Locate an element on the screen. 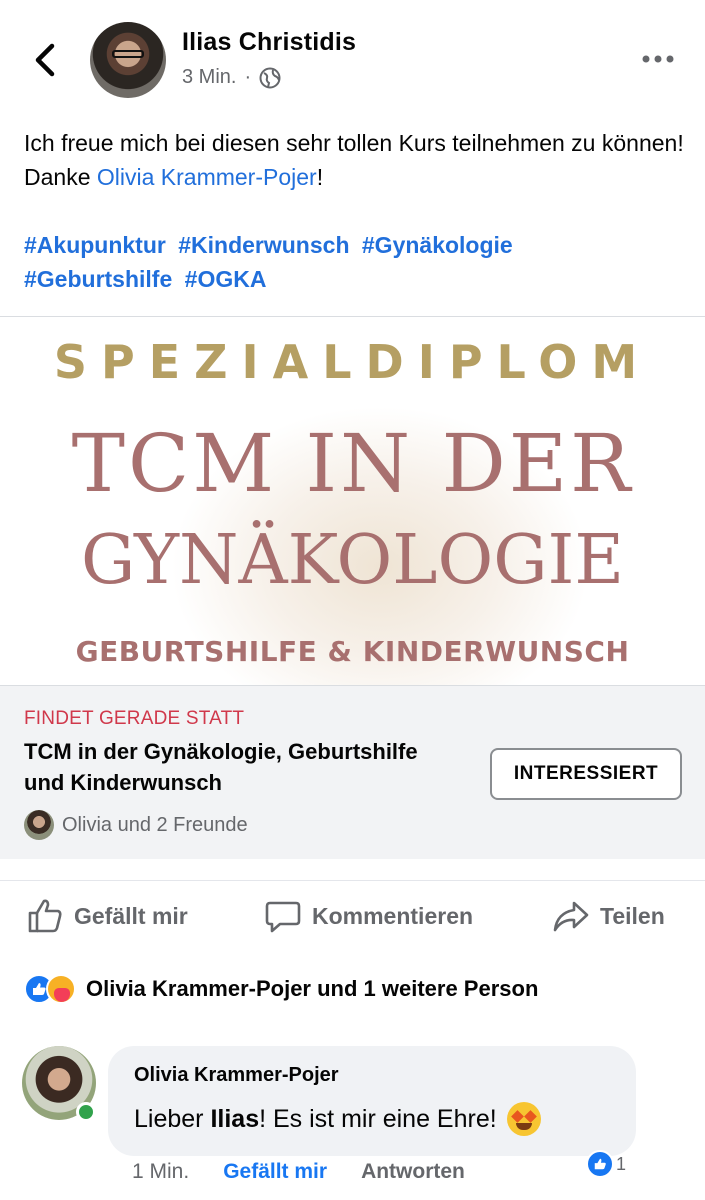 Image resolution: width=705 pixels, height=1200 pixels. post-text-end: ! is located at coordinates (320, 177).